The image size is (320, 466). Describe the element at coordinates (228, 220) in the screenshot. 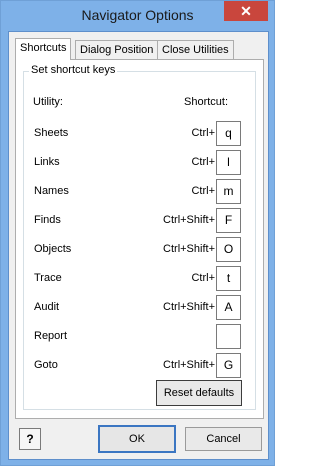

I see `shortcut-key-input: F` at that location.